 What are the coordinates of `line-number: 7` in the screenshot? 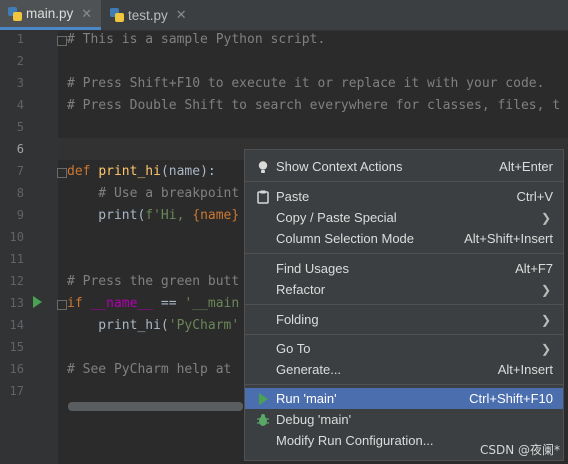 It's located at (20, 171).